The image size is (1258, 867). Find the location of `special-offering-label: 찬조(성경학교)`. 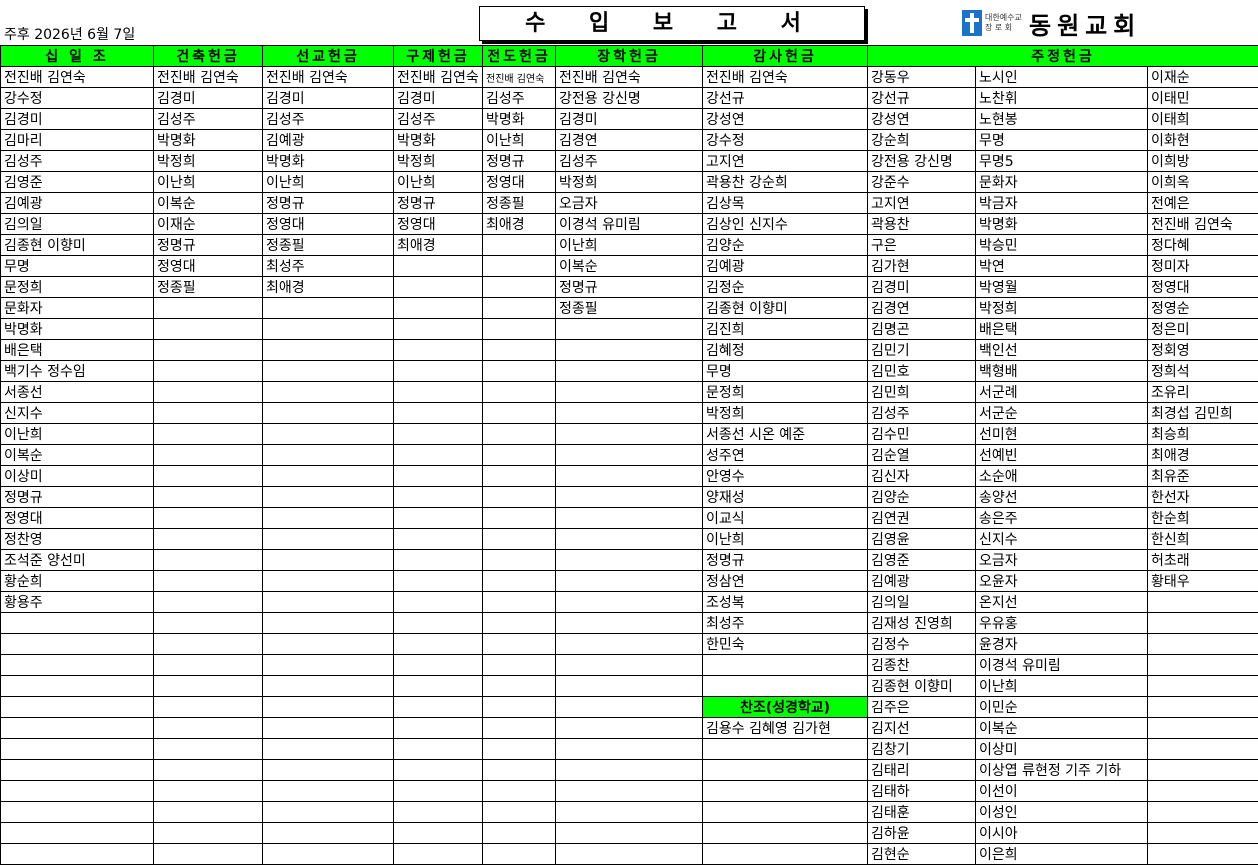

special-offering-label: 찬조(성경학교) is located at coordinates (785, 707).